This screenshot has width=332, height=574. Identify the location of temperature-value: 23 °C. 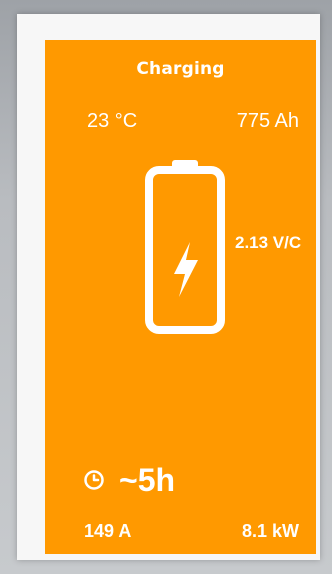
(112, 121).